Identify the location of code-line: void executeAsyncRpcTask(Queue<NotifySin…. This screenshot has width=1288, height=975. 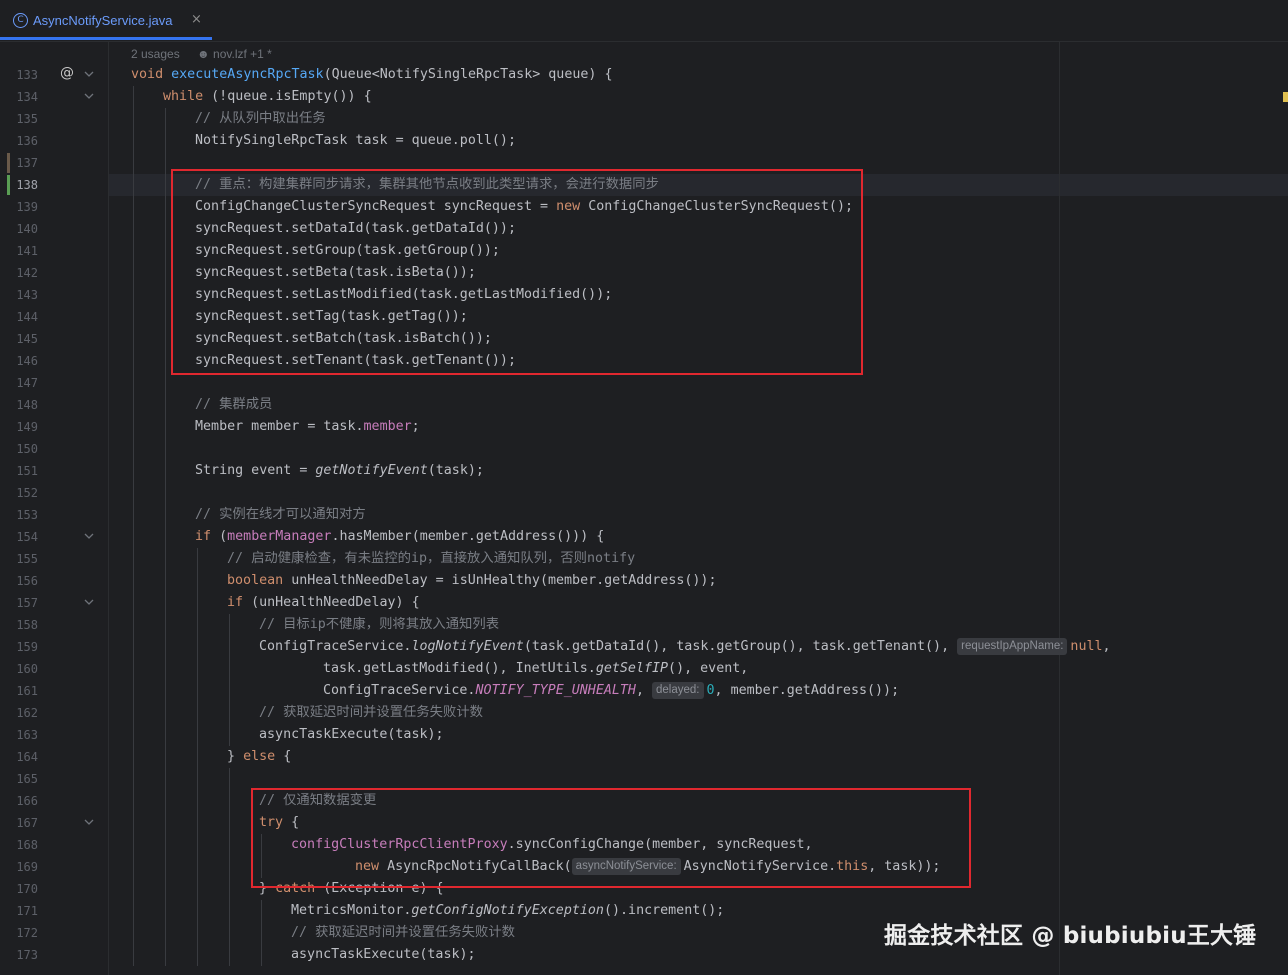
(371, 75).